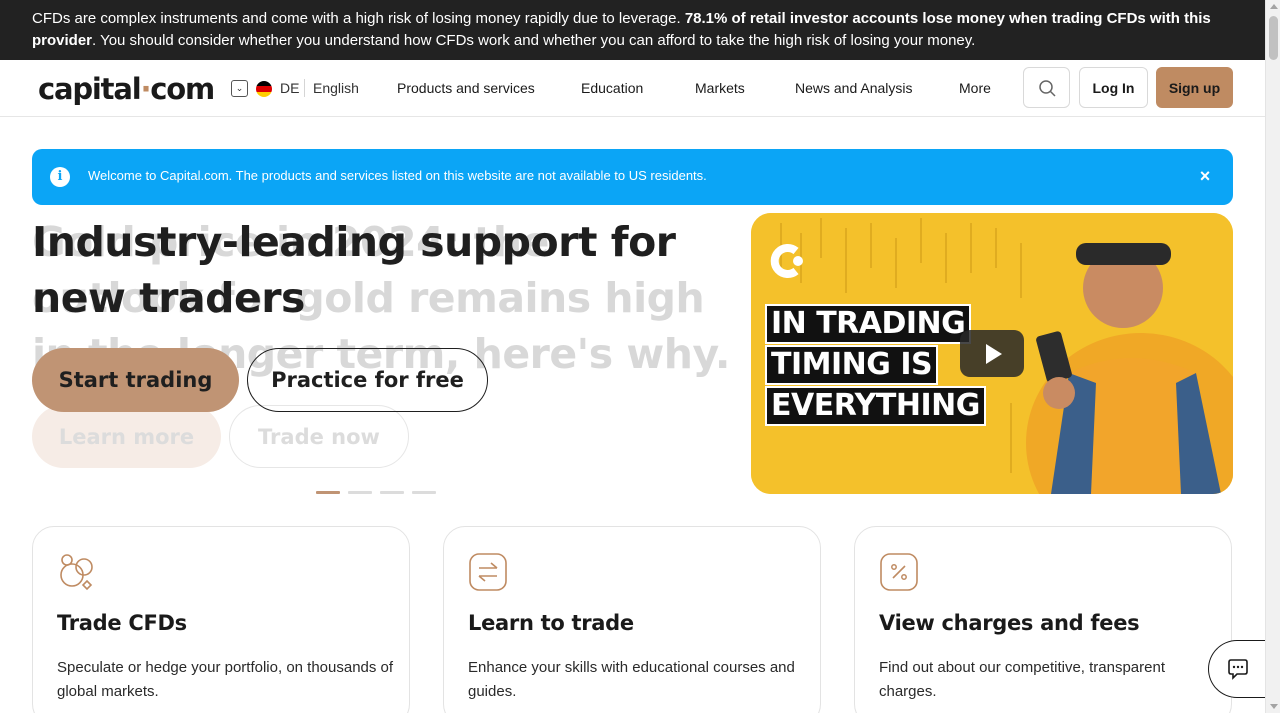 Image resolution: width=1280 pixels, height=713 pixels. What do you see at coordinates (1274, 706) in the screenshot?
I see `scroll-down-arrow-icon` at bounding box center [1274, 706].